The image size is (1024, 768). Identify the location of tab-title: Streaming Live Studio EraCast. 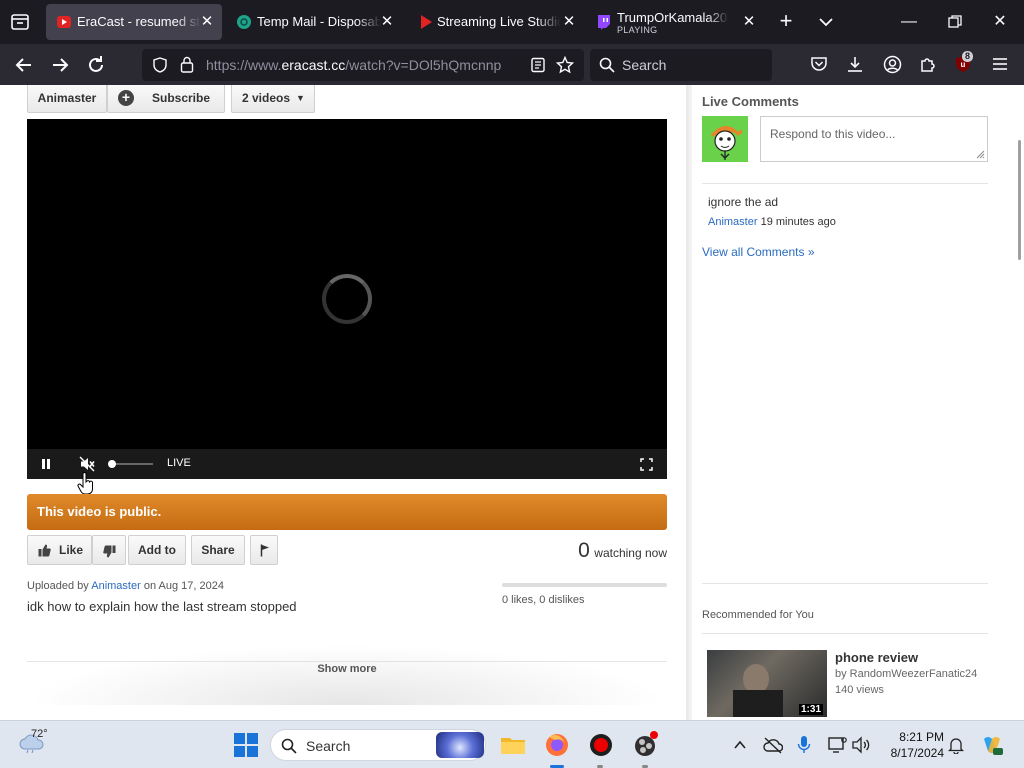
(499, 21).